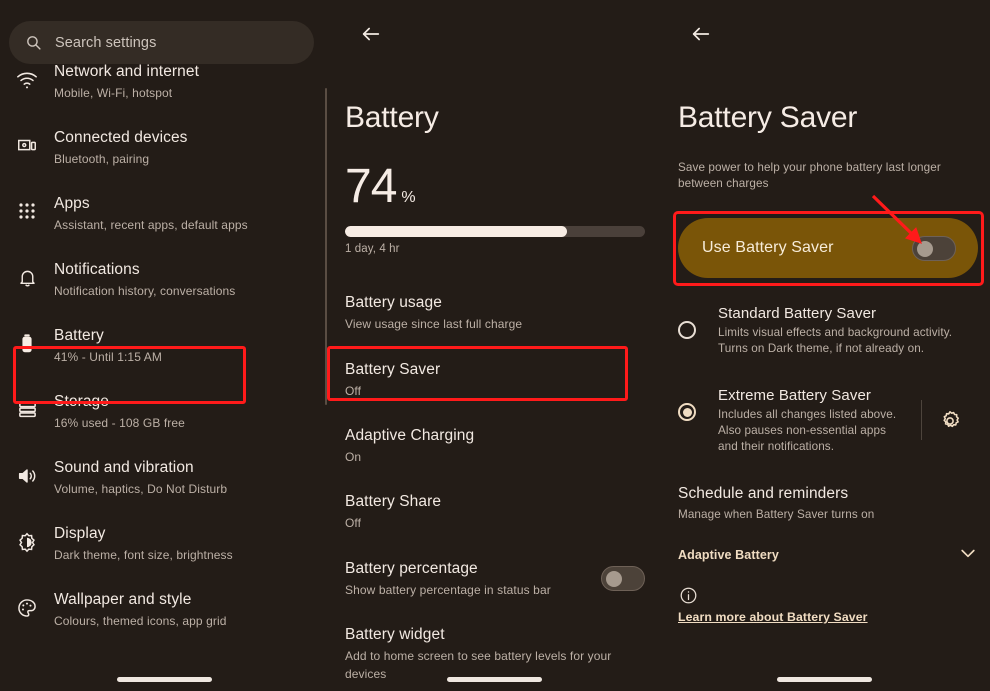 This screenshot has width=990, height=691. Describe the element at coordinates (102, 159) in the screenshot. I see `sidebar-item-subtitle: Bluetooth, pairing` at that location.